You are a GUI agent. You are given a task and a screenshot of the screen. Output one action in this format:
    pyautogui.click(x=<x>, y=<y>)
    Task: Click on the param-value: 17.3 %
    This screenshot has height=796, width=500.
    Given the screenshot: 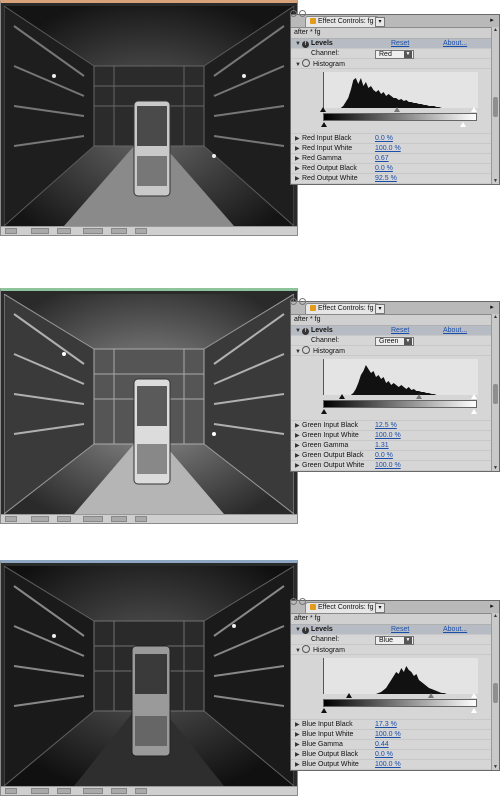 What is the action you would take?
    pyautogui.click(x=386, y=724)
    